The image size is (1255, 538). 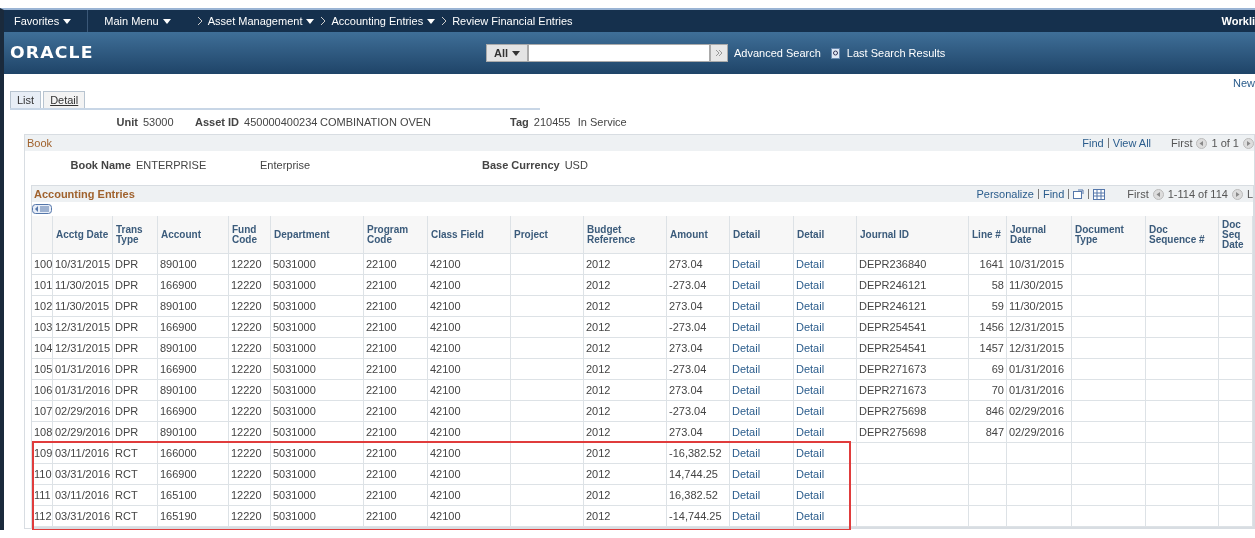 What do you see at coordinates (1039, 264) in the screenshot?
I see `date-cell: 10/31/2015` at bounding box center [1039, 264].